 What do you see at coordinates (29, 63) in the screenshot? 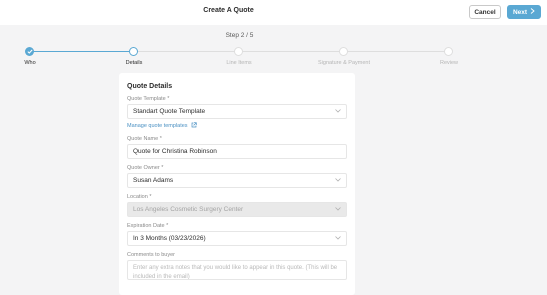
I see `step-label-who: Who` at bounding box center [29, 63].